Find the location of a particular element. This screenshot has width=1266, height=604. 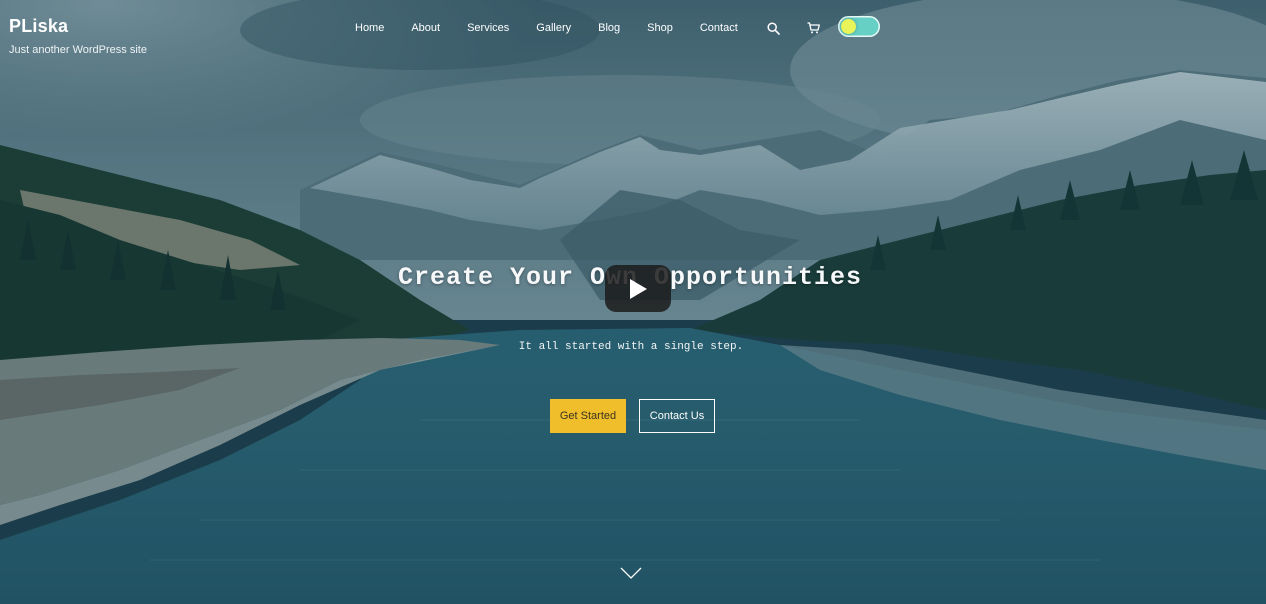

contact-us-button: Contact Us is located at coordinates (677, 416).